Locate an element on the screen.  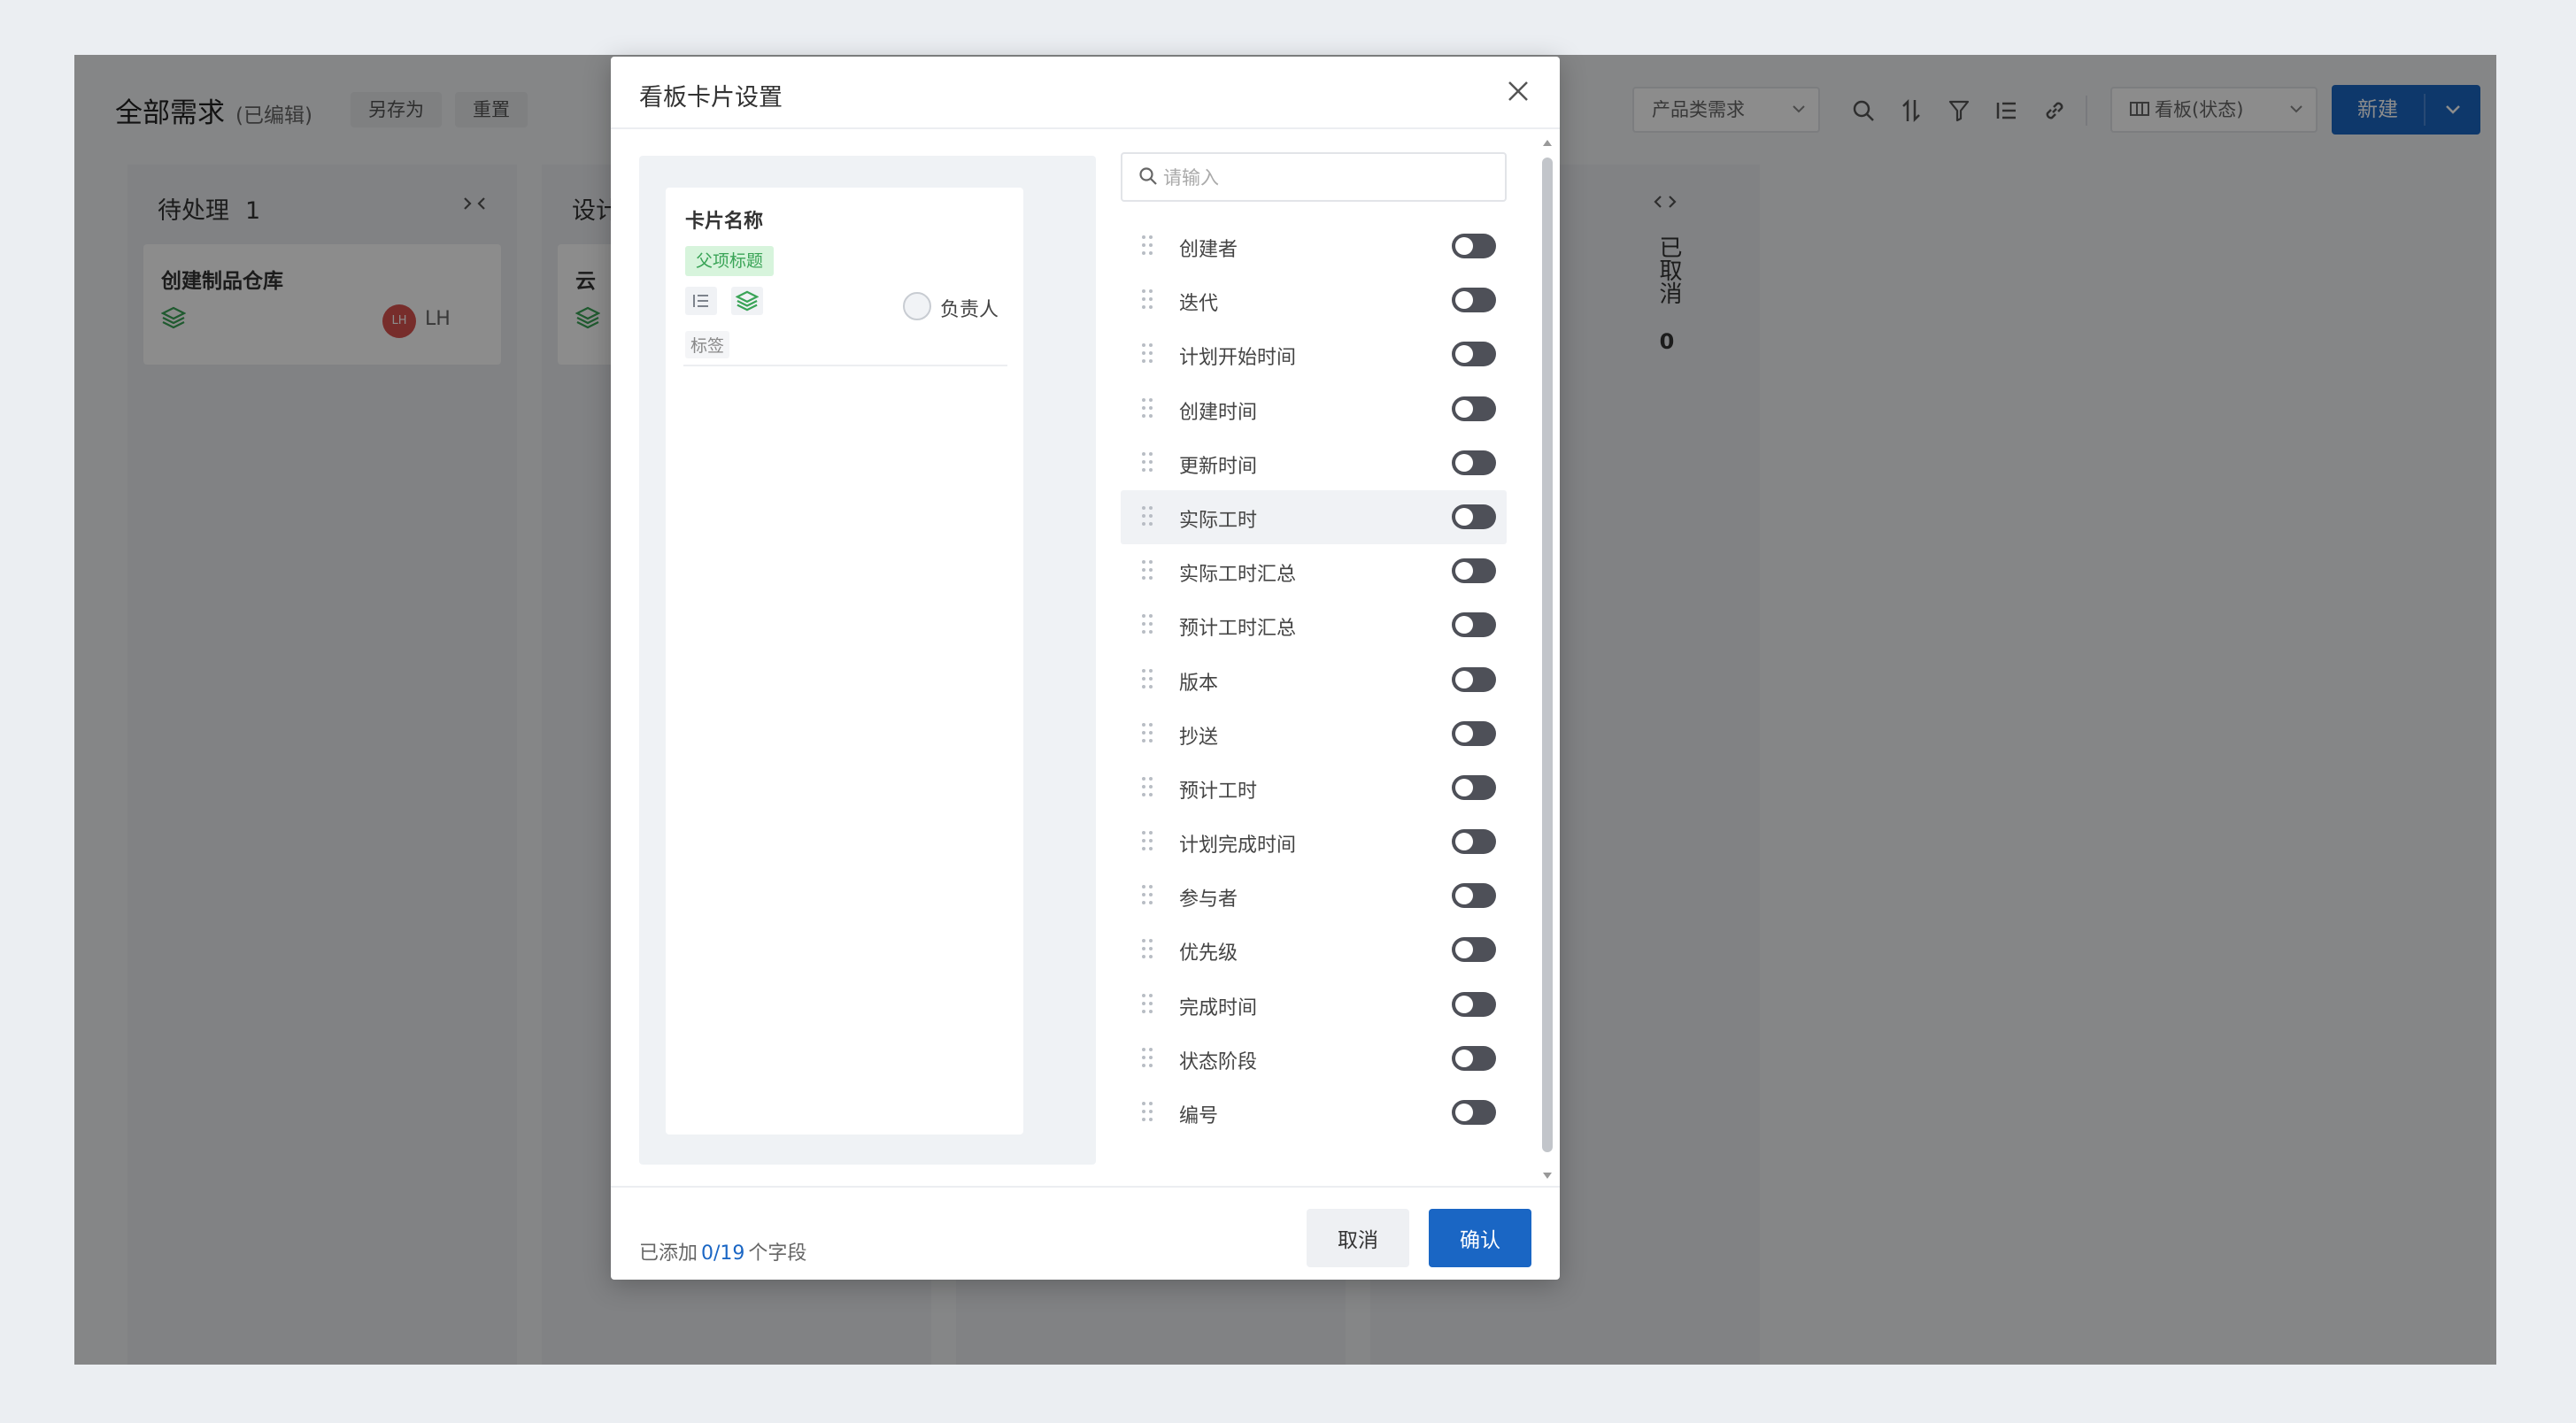
field-row: 更新时间 is located at coordinates (1314, 463).